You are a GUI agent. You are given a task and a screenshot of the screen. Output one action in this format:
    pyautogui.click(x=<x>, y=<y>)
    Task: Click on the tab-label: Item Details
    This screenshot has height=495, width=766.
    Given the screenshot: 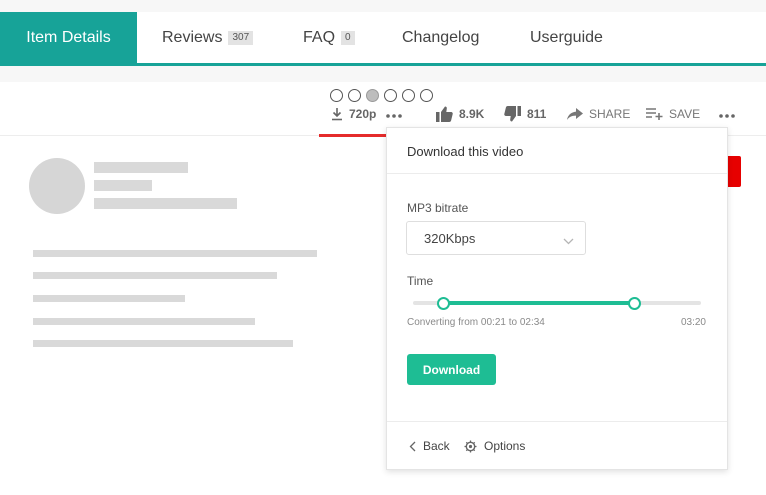 What is the action you would take?
    pyautogui.click(x=68, y=37)
    